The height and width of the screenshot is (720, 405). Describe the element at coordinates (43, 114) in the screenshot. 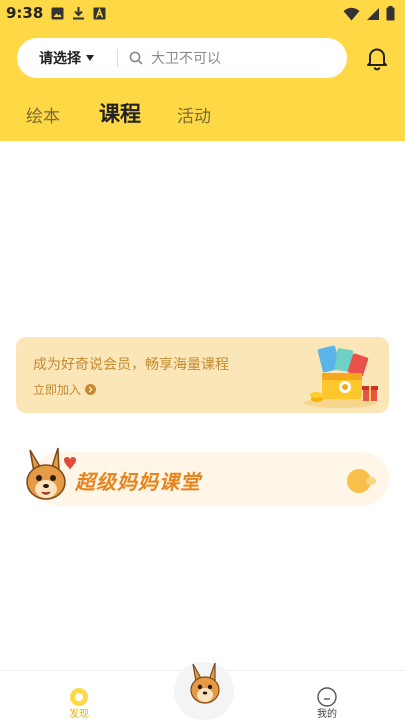

I see `tab-picture-books: 绘本` at that location.